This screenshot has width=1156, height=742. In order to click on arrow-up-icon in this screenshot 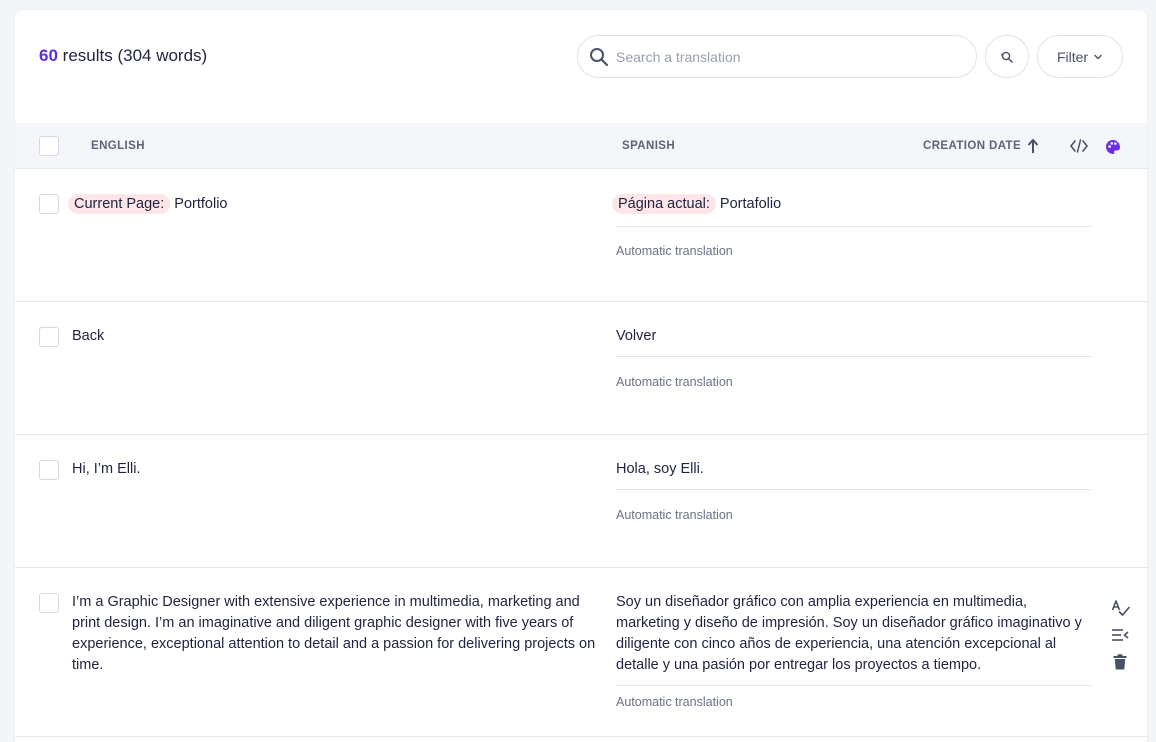, I will do `click(1033, 146)`.